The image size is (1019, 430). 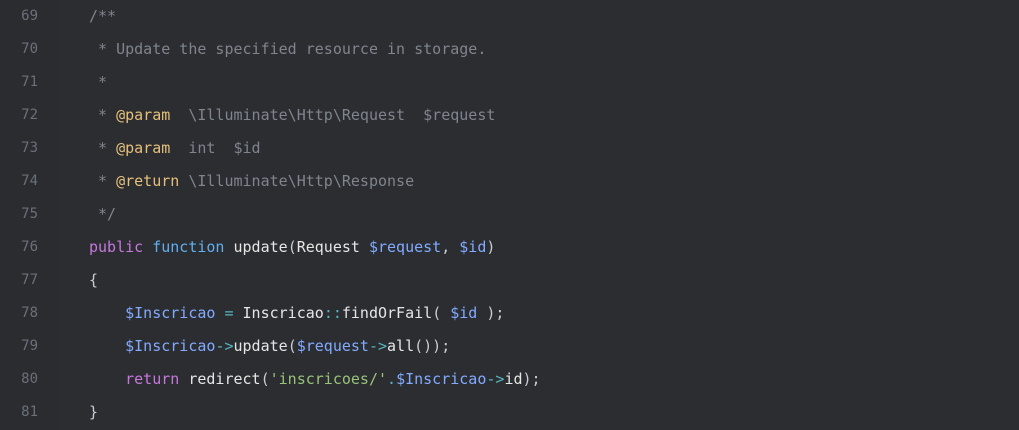 What do you see at coordinates (148, 181) in the screenshot?
I see `code-token: @return` at bounding box center [148, 181].